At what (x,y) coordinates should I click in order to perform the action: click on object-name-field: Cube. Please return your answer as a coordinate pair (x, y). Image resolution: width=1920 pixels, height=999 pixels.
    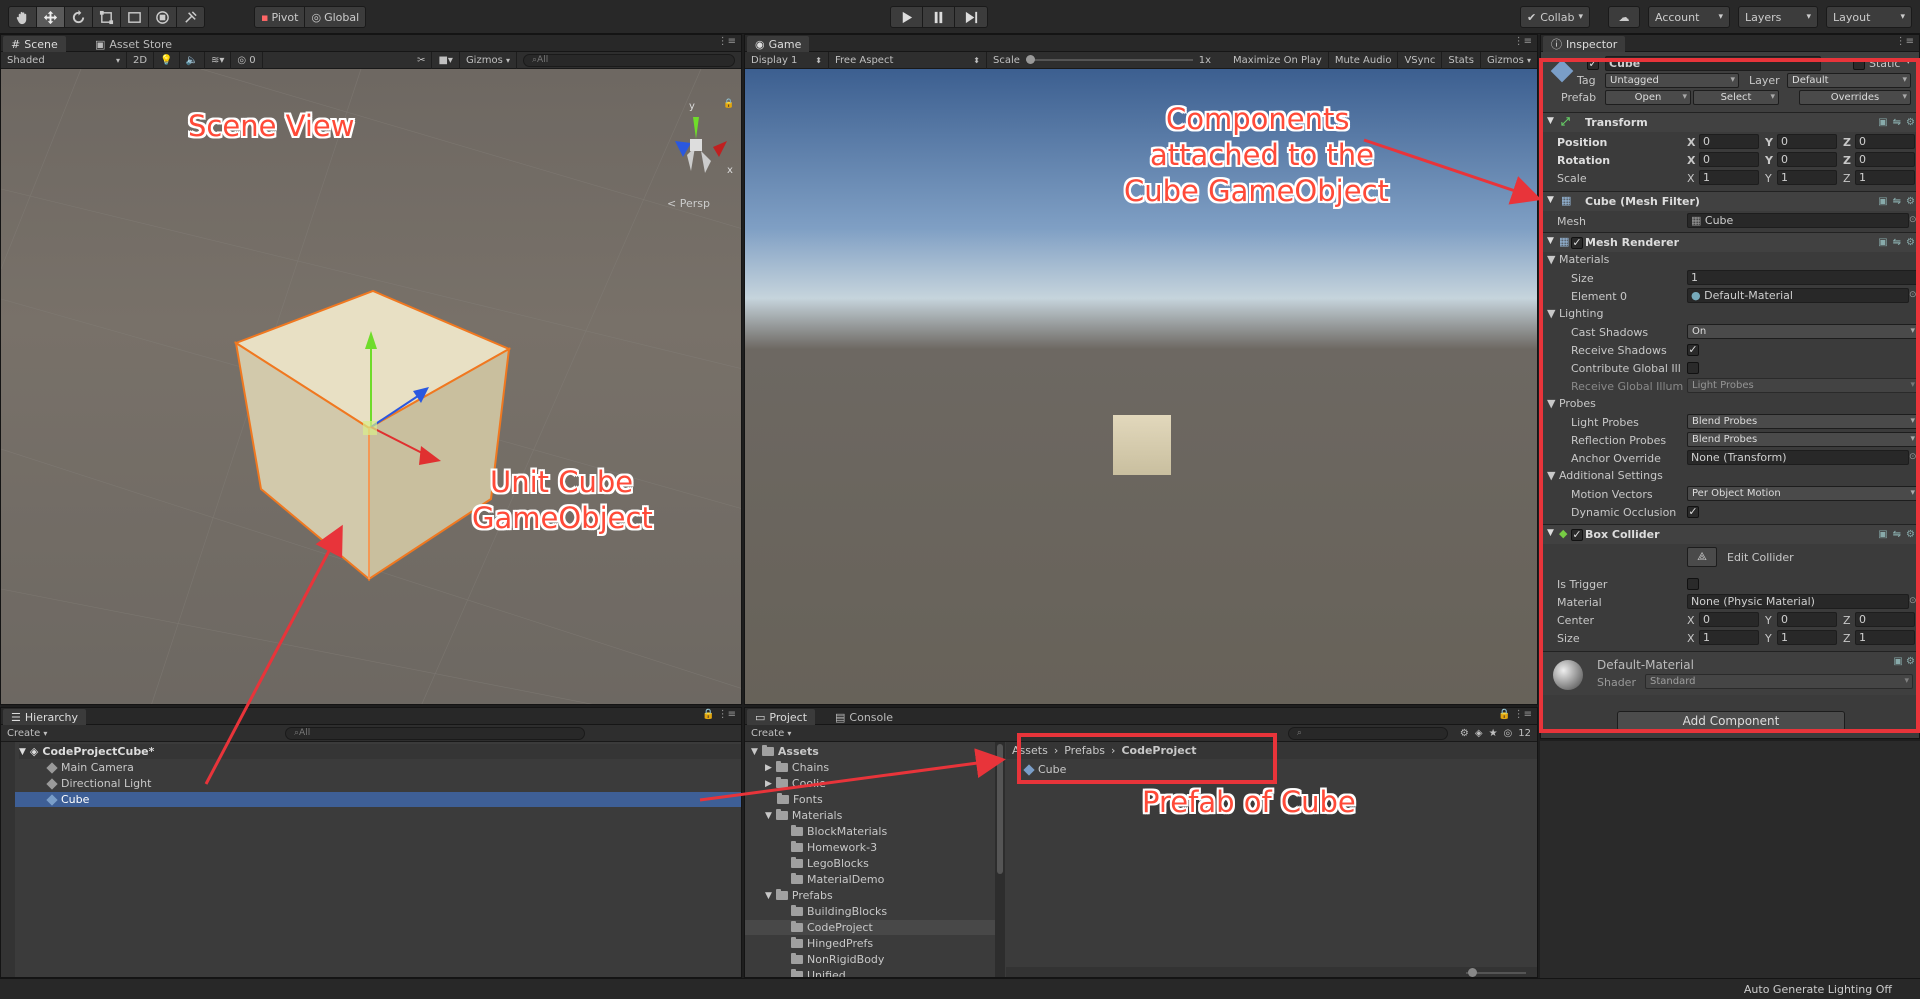
    Looking at the image, I should click on (1713, 63).